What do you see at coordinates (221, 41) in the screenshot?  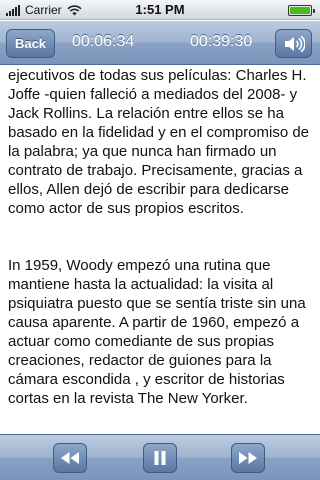 I see `total-time: 00:39:30` at bounding box center [221, 41].